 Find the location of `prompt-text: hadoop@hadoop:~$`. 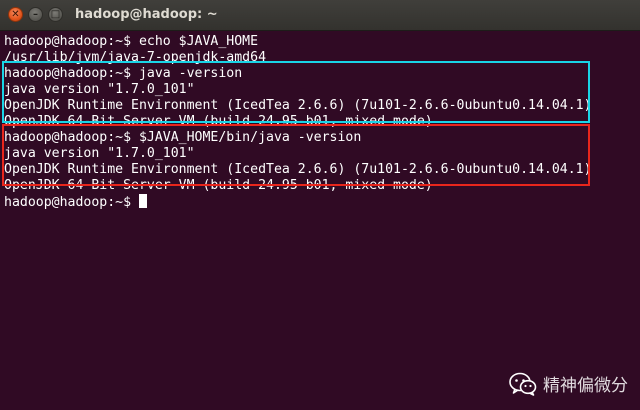

prompt-text: hadoop@hadoop:~$ is located at coordinates (71, 202).